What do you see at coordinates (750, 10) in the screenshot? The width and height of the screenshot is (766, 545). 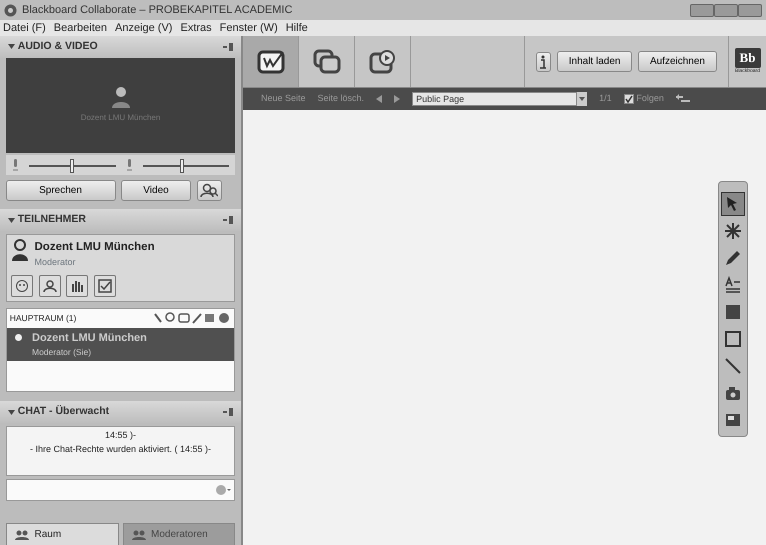 I see `close-button` at bounding box center [750, 10].